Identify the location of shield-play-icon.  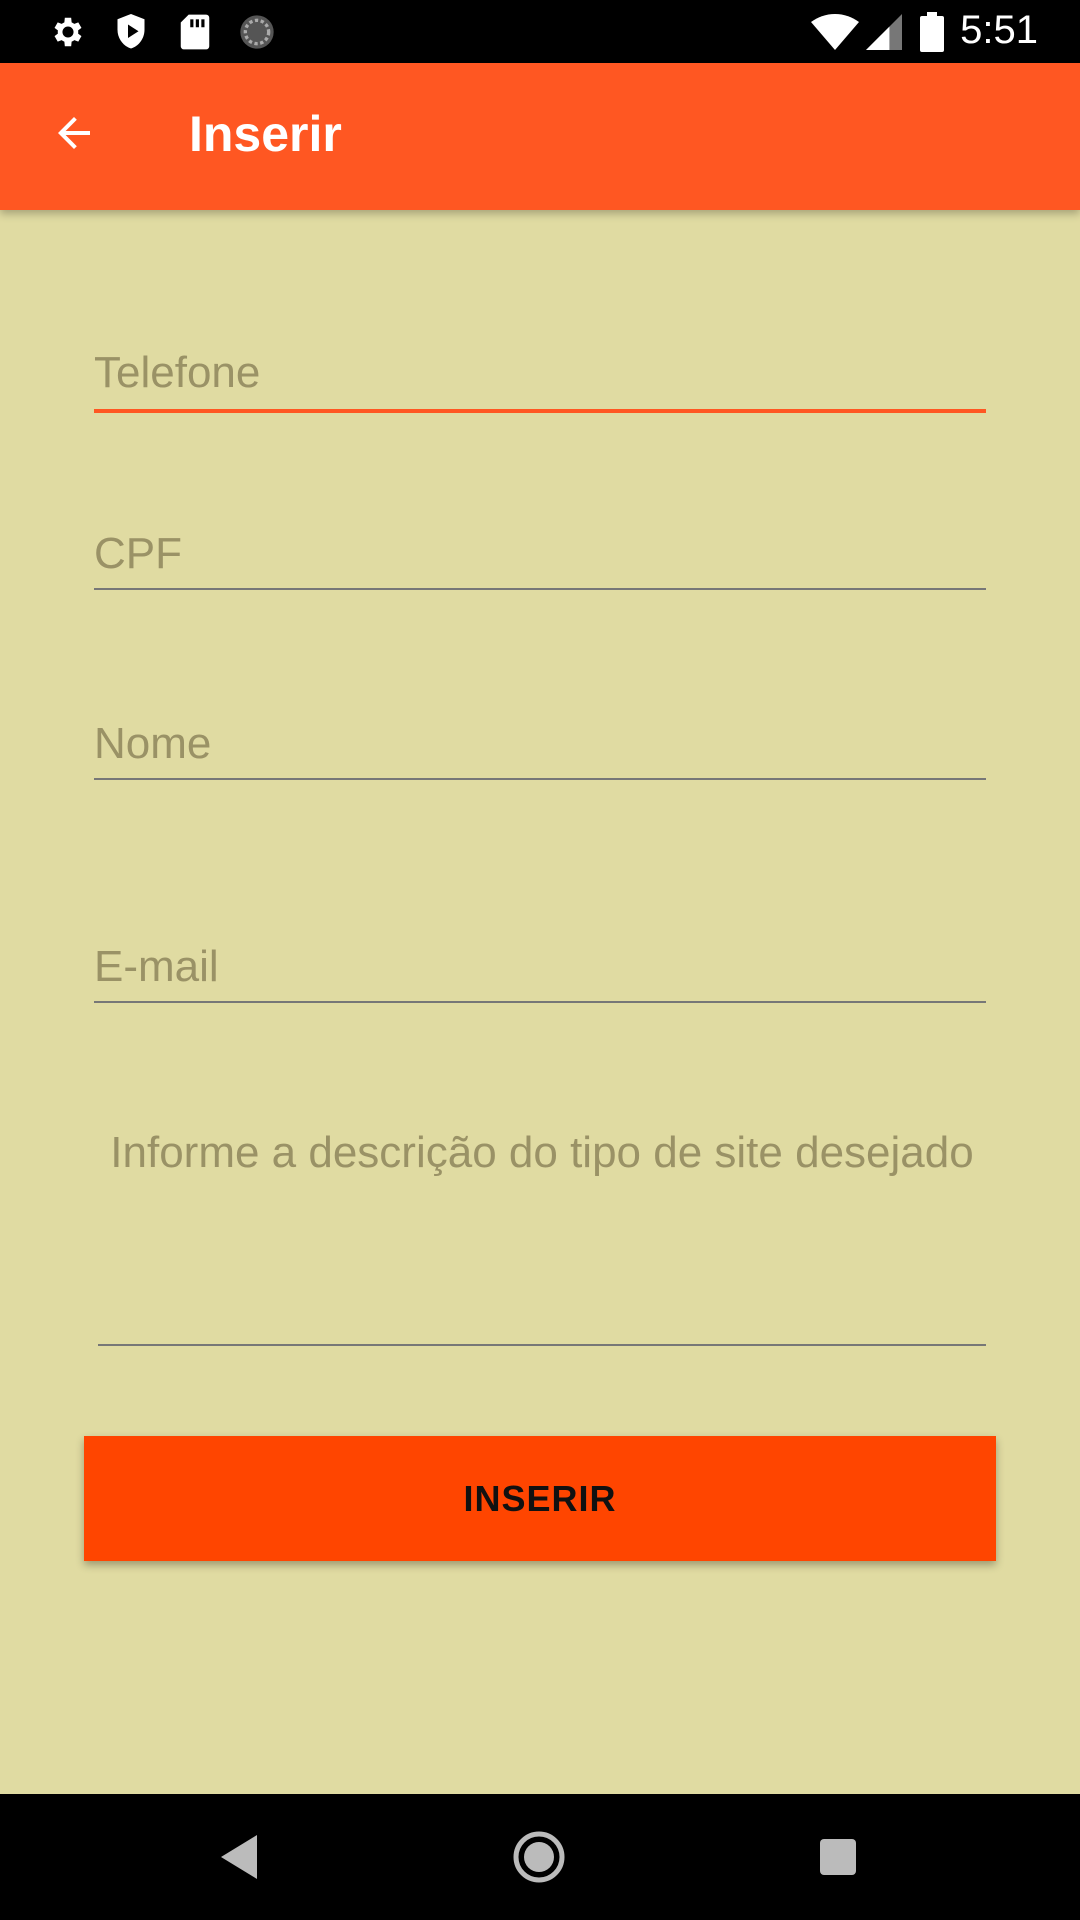
(131, 32).